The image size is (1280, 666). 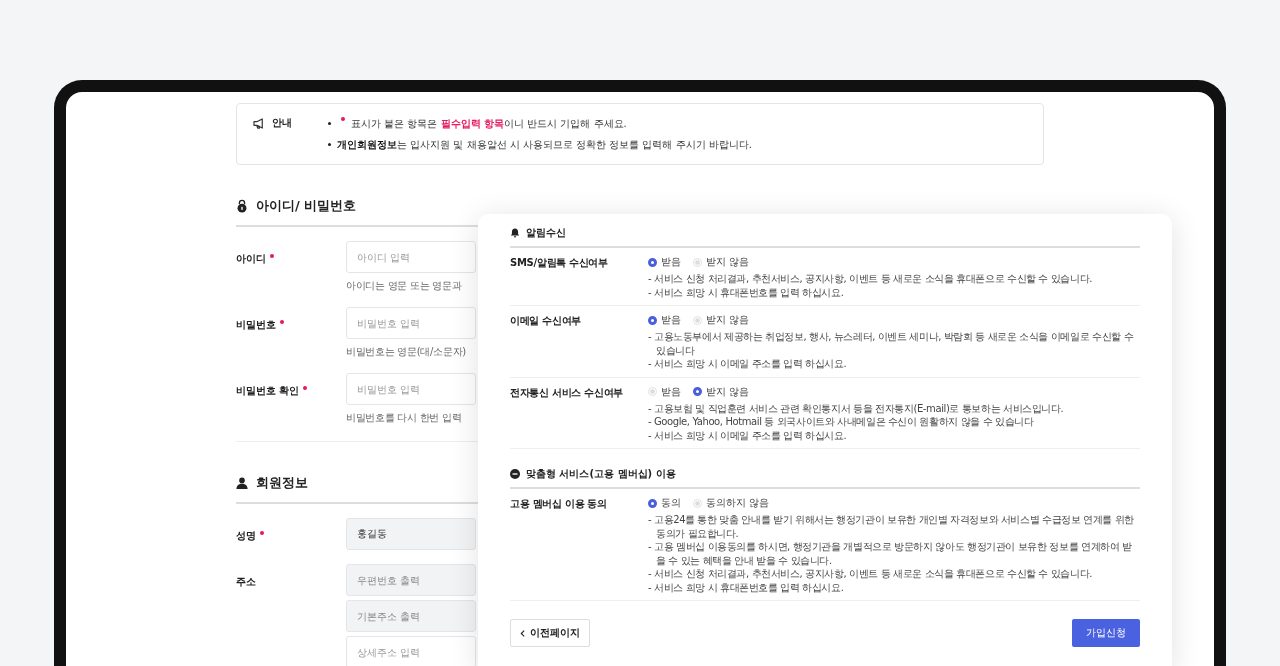 What do you see at coordinates (664, 503) in the screenshot?
I see `radio-option: 동의` at bounding box center [664, 503].